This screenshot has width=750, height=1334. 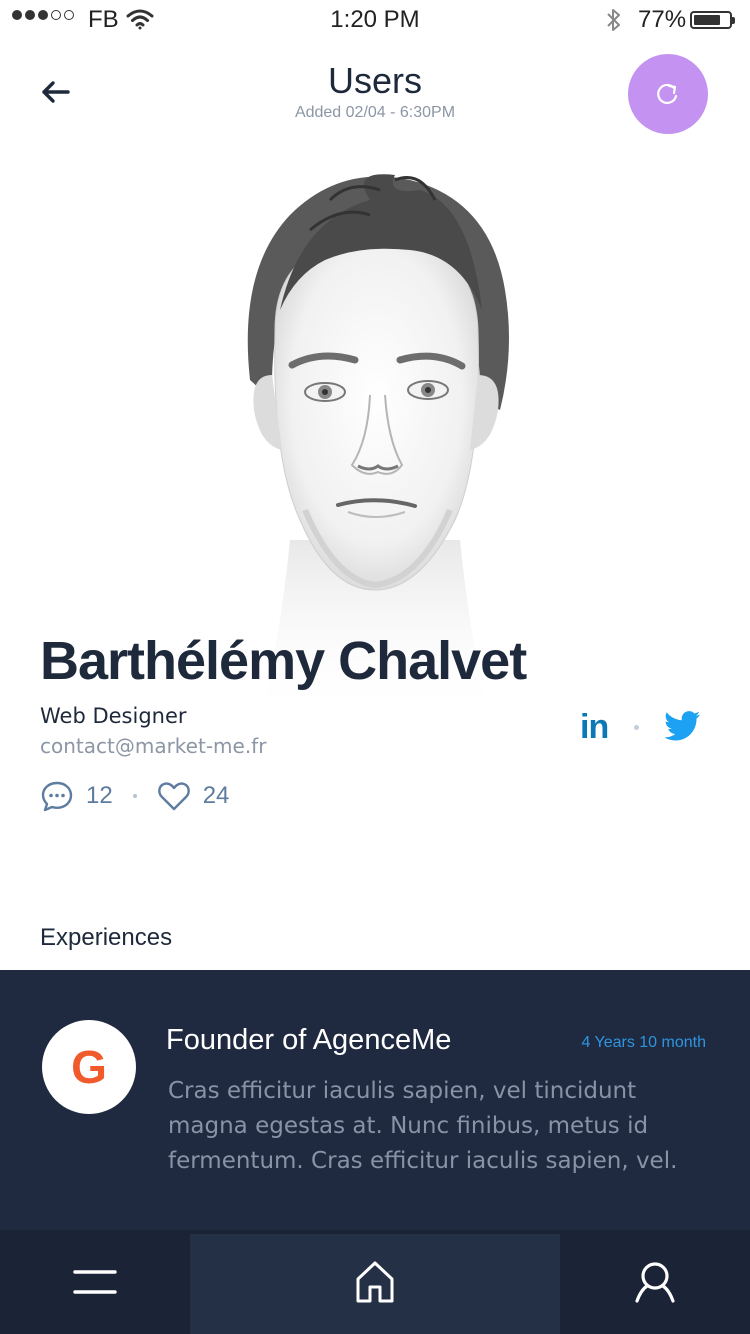 I want to click on home-button, so click(x=375, y=1282).